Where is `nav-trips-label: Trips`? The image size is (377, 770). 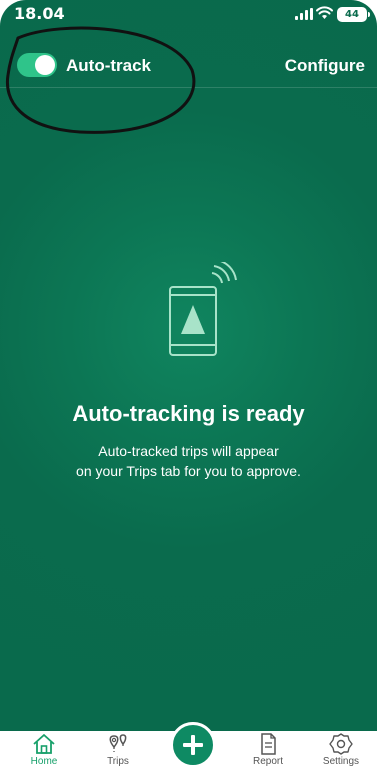 nav-trips-label: Trips is located at coordinates (118, 761).